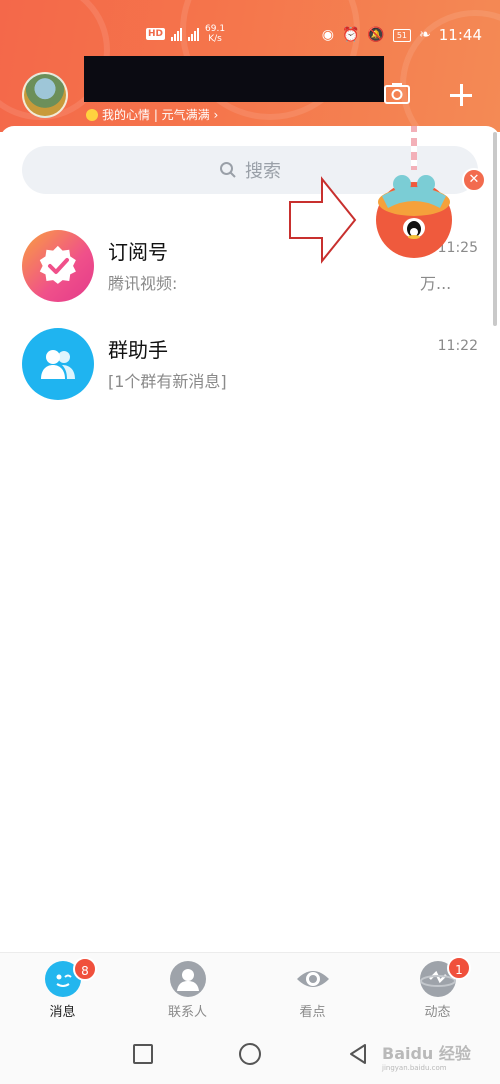  I want to click on group-icon, so click(58, 364).